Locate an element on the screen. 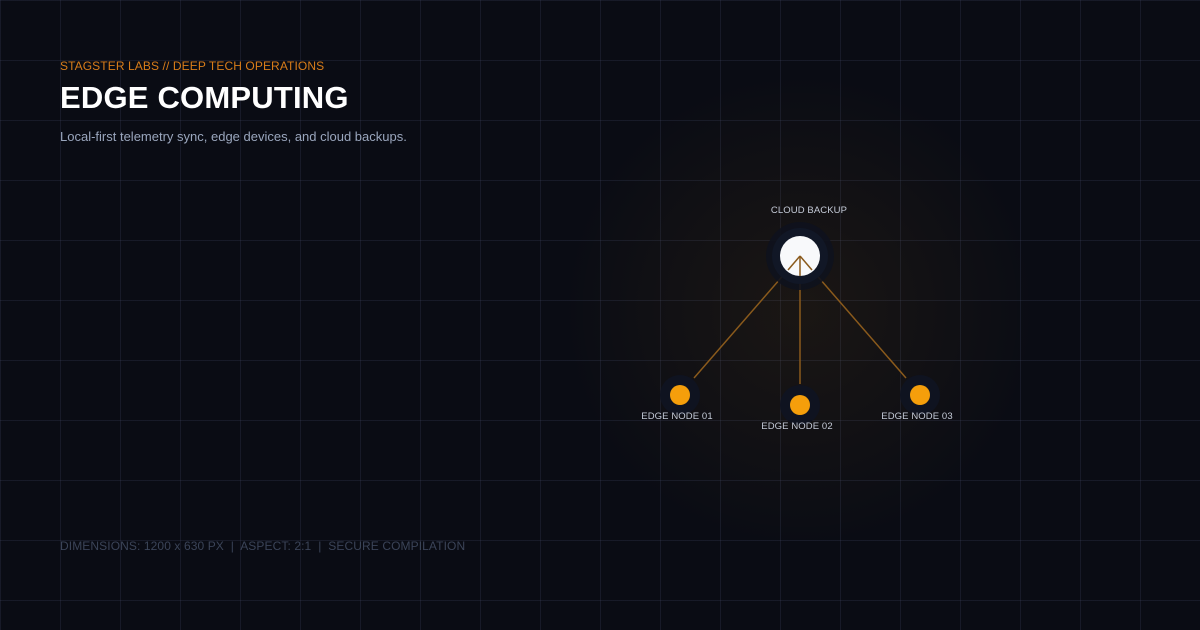 The height and width of the screenshot is (630, 1200). cloud-backup-node is located at coordinates (800, 256).